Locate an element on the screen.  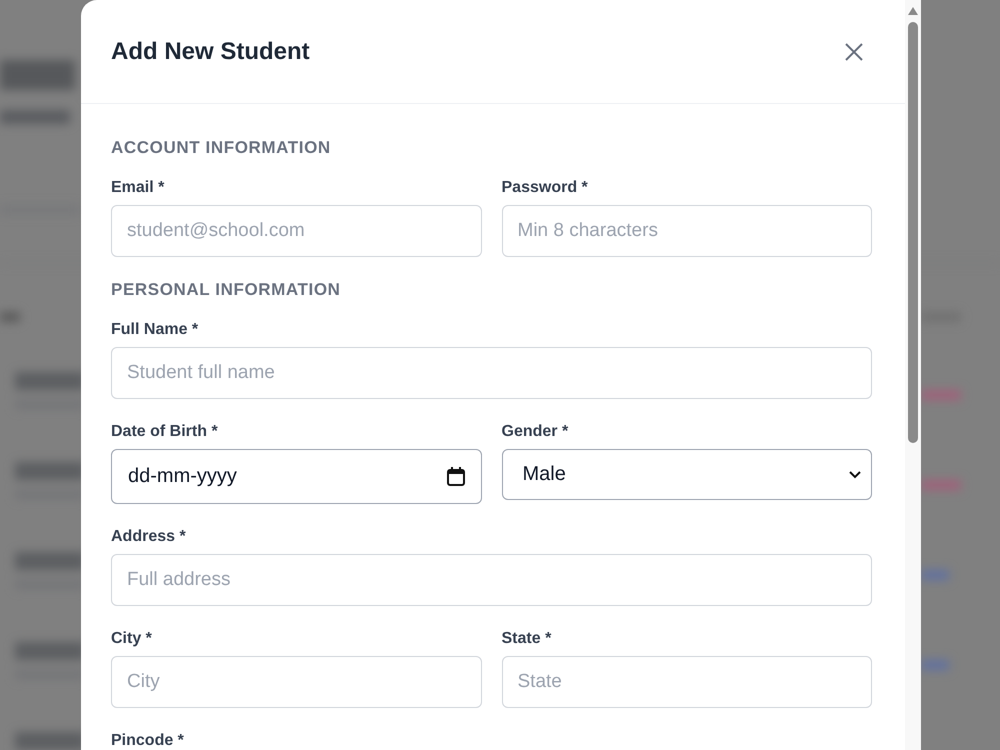
dialog-title: Add New Student is located at coordinates (210, 52).